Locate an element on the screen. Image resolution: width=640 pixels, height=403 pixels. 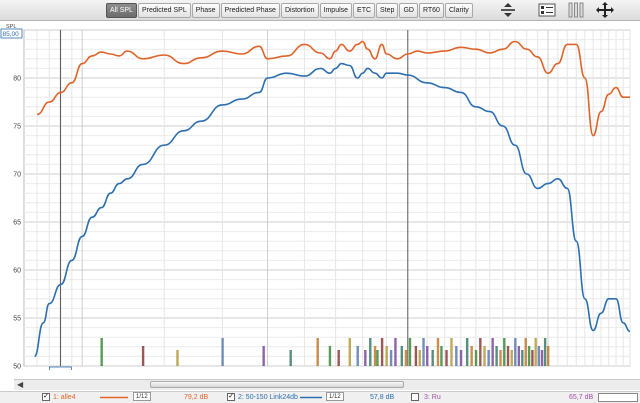
tab-impulse: Impulse is located at coordinates (336, 10).